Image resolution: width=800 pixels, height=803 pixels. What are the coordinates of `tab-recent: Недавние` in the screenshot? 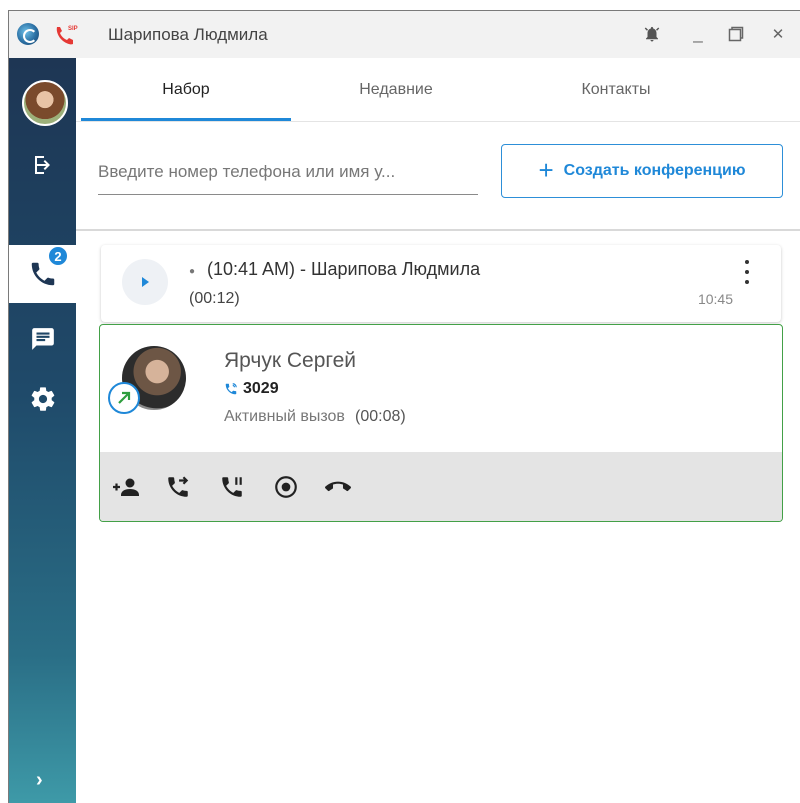 It's located at (396, 90).